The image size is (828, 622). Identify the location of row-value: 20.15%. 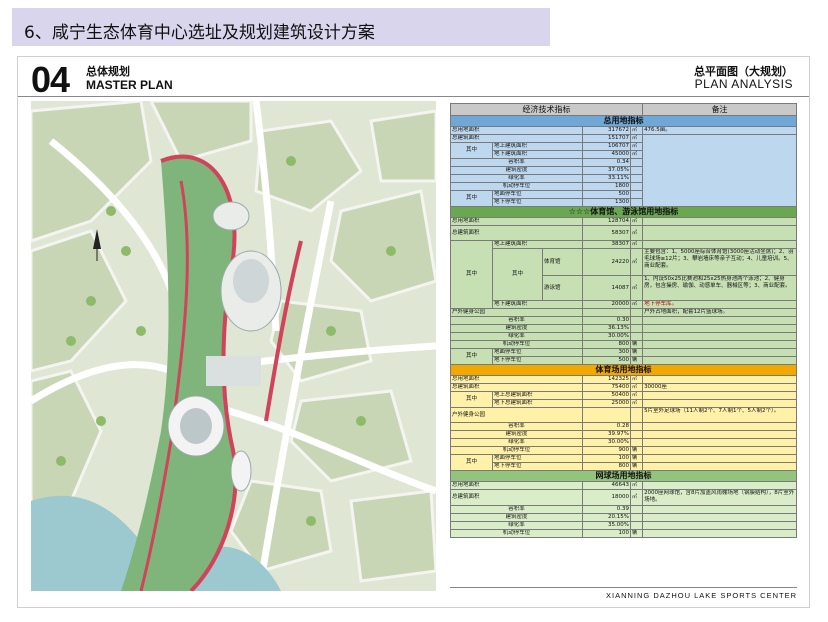
(606, 517).